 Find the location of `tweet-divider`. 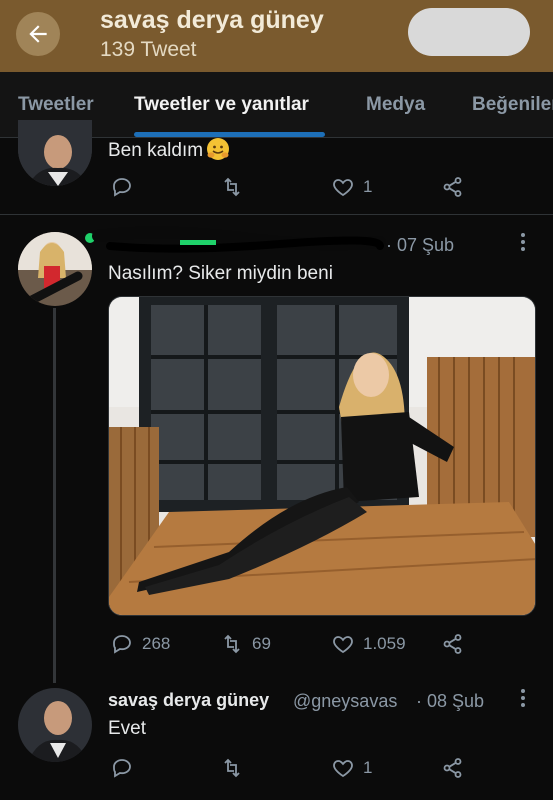

tweet-divider is located at coordinates (276, 214).